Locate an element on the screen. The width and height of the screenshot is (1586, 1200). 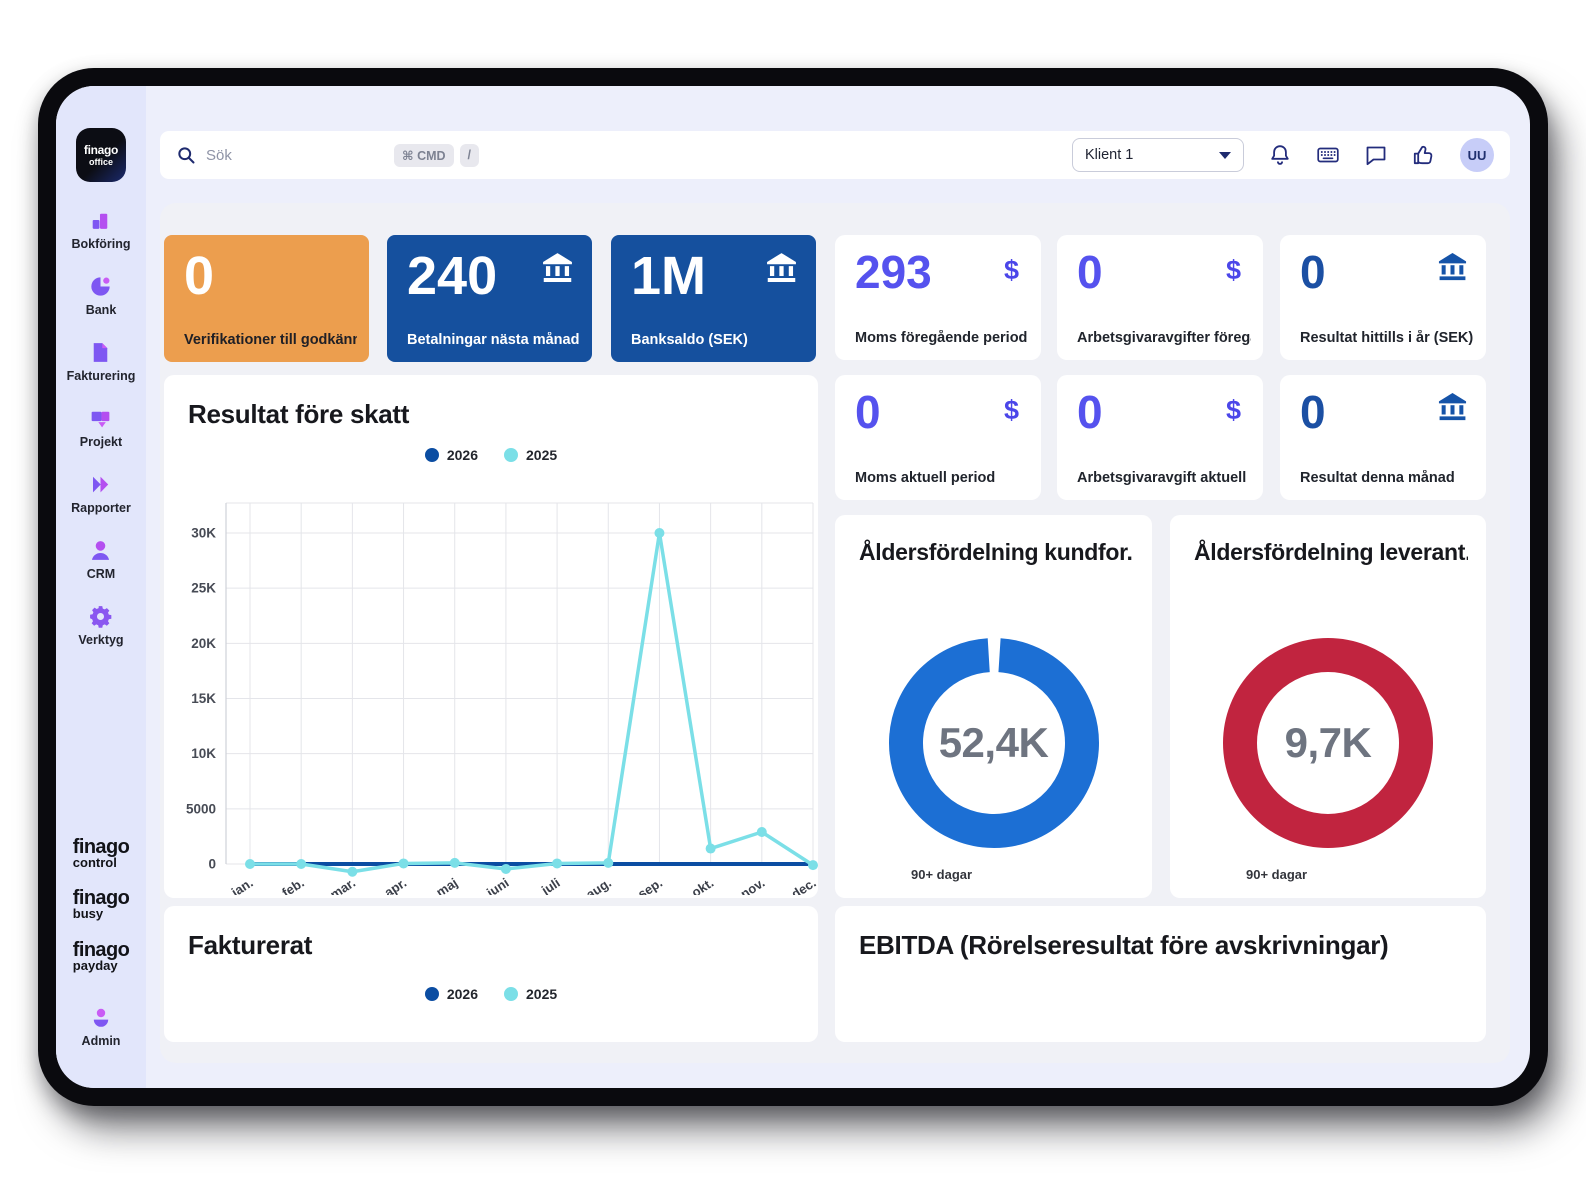
topbar-actions: Klient 1 UU is located at coordinates (1283, 155).